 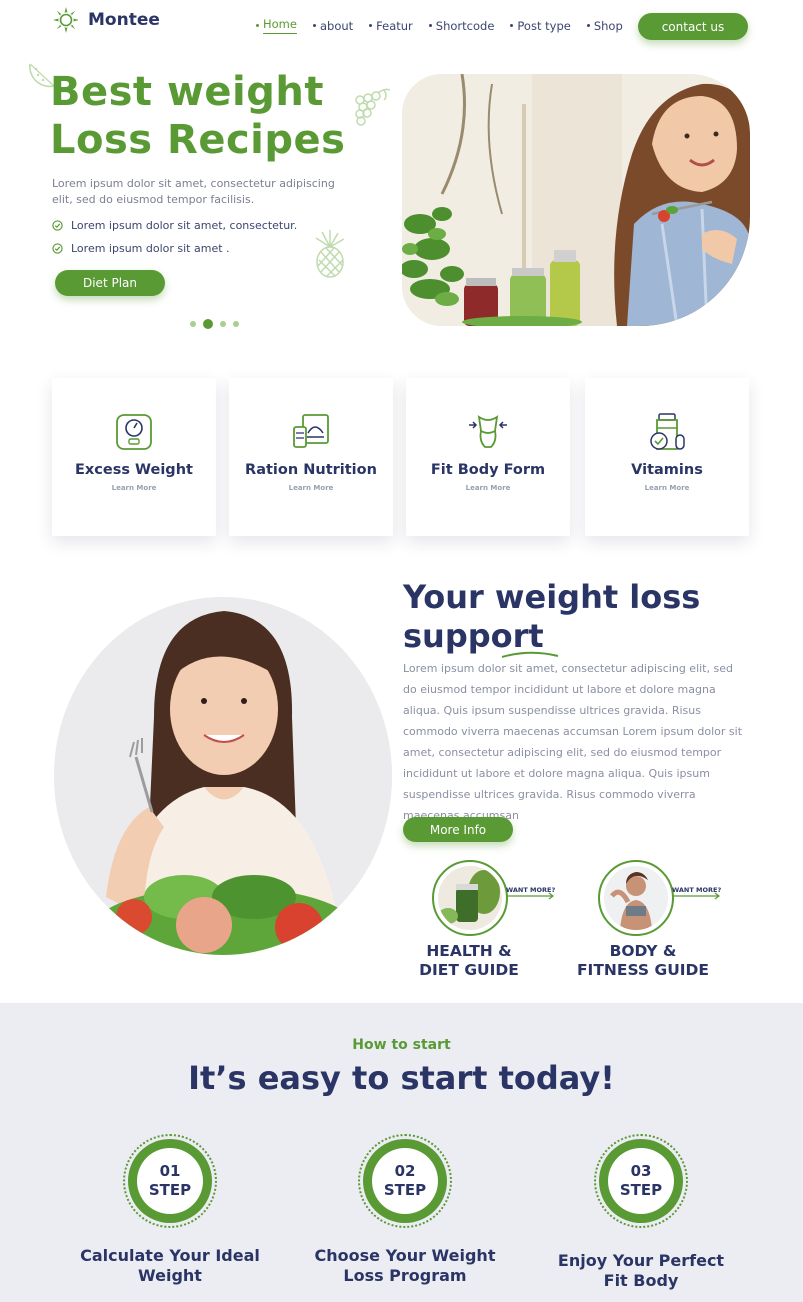 What do you see at coordinates (488, 470) in the screenshot?
I see `feature-card-title: Fit Body Form` at bounding box center [488, 470].